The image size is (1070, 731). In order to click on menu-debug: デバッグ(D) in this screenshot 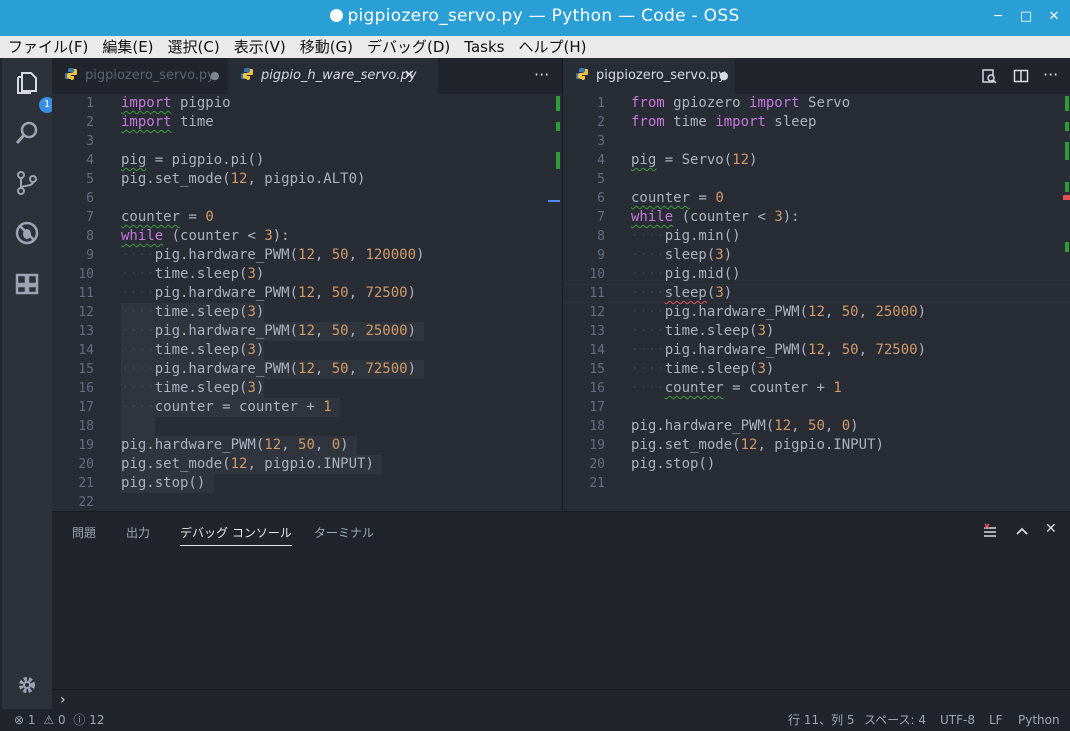, I will do `click(407, 47)`.